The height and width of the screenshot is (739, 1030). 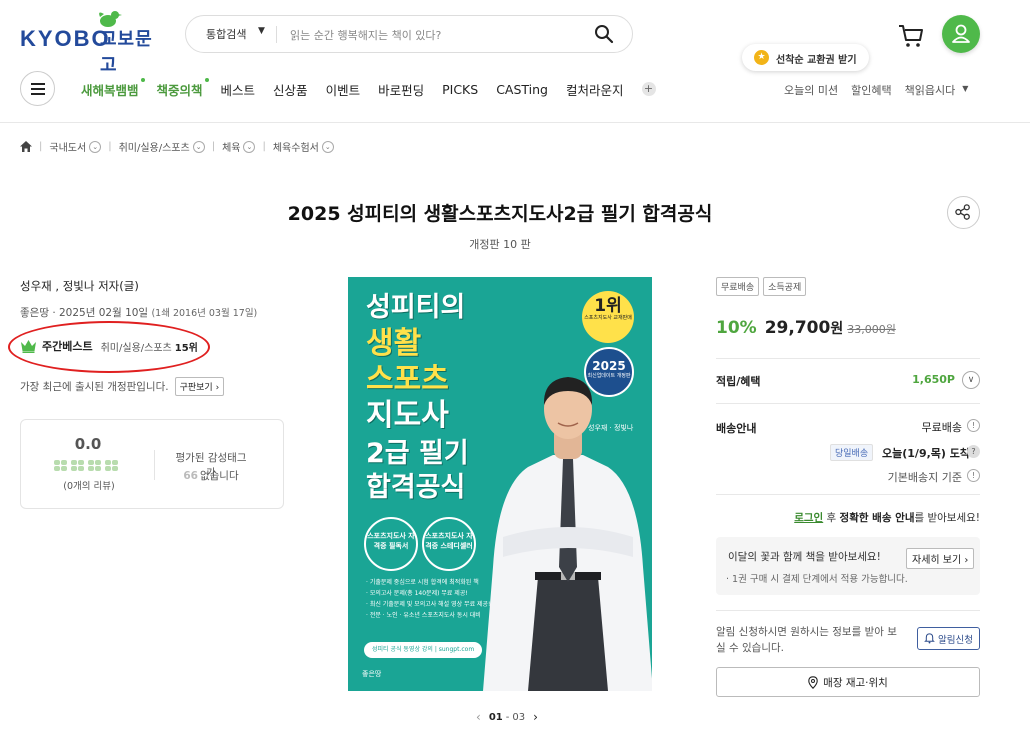 I want to click on points-label: 적립/혜택, so click(x=738, y=381).